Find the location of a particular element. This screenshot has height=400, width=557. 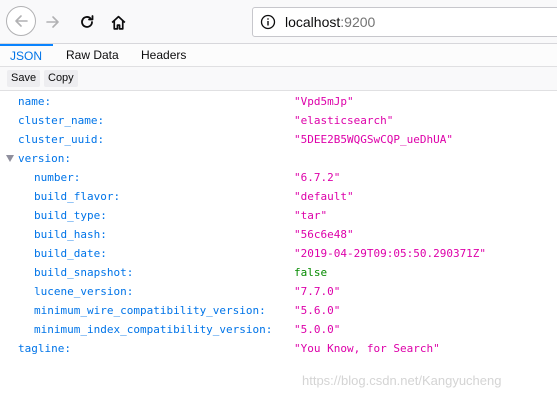

json-row-number: number: "6.7.2" is located at coordinates (278, 177).